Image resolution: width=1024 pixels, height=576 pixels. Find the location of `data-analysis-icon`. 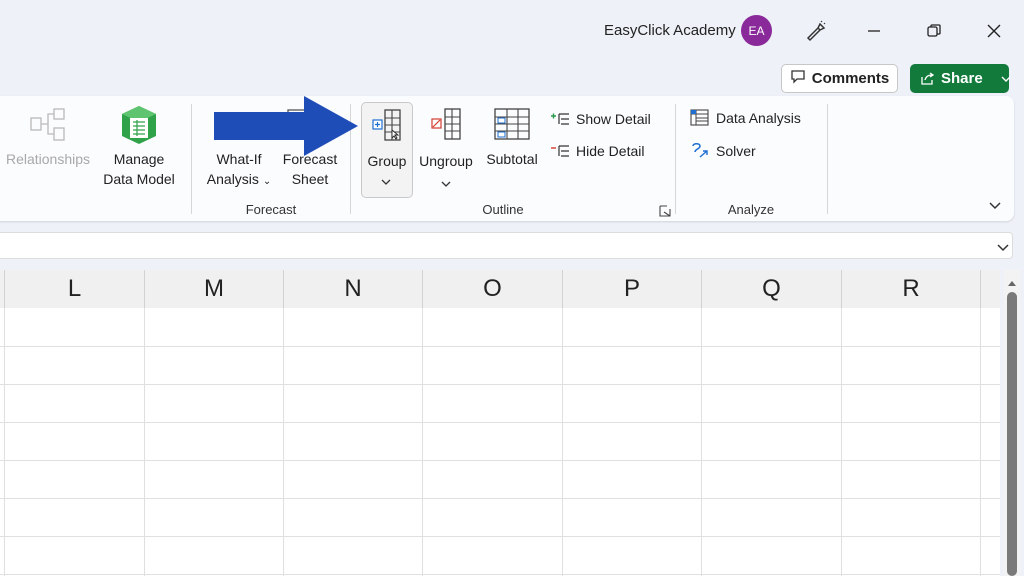

data-analysis-icon is located at coordinates (700, 118).